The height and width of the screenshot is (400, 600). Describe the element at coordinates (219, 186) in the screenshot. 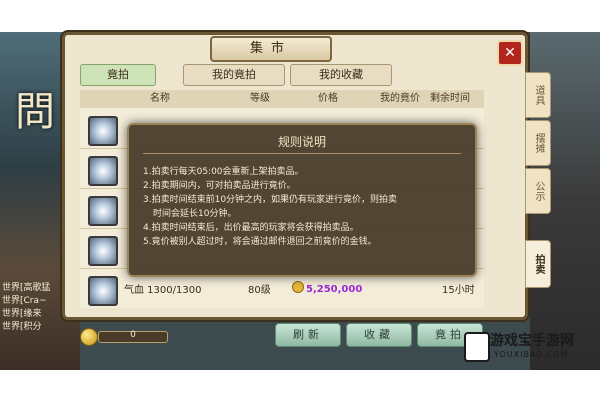

I see `rule-line: 2.拍卖期间内，可对拍卖品进行竟价。` at that location.